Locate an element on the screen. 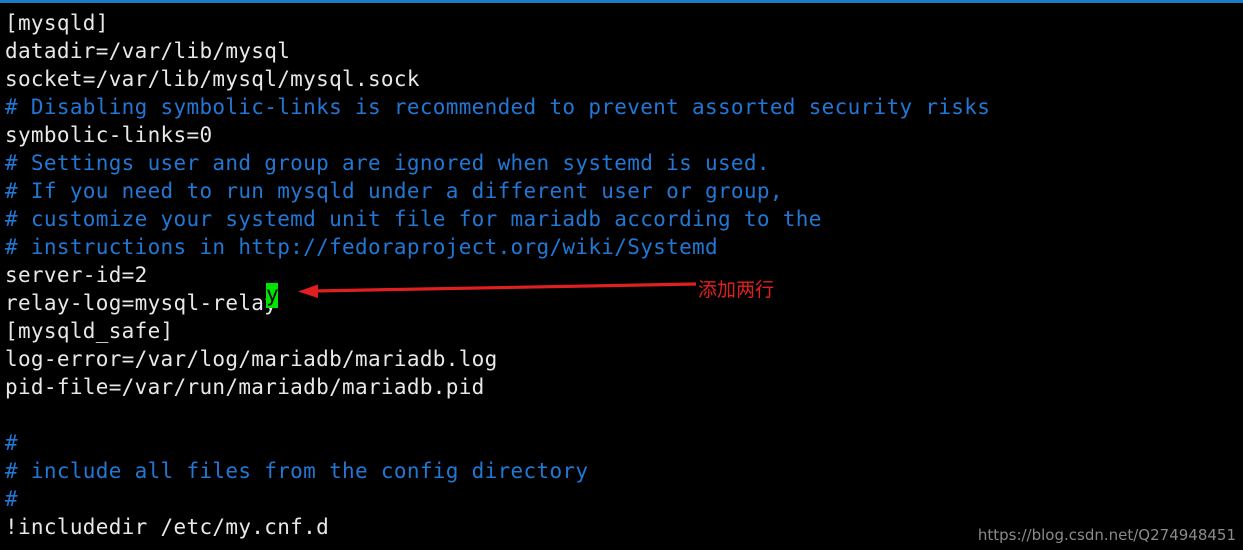  text-line: socket=/var/lib/mysql/mysql.sock is located at coordinates (212, 79).